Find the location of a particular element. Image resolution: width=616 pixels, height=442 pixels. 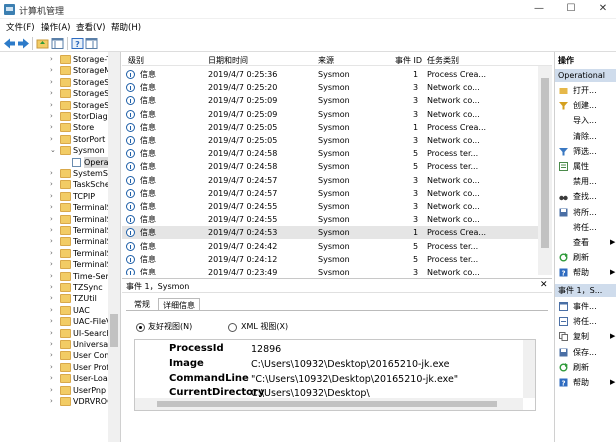

column-source: 来源 is located at coordinates (326, 60).